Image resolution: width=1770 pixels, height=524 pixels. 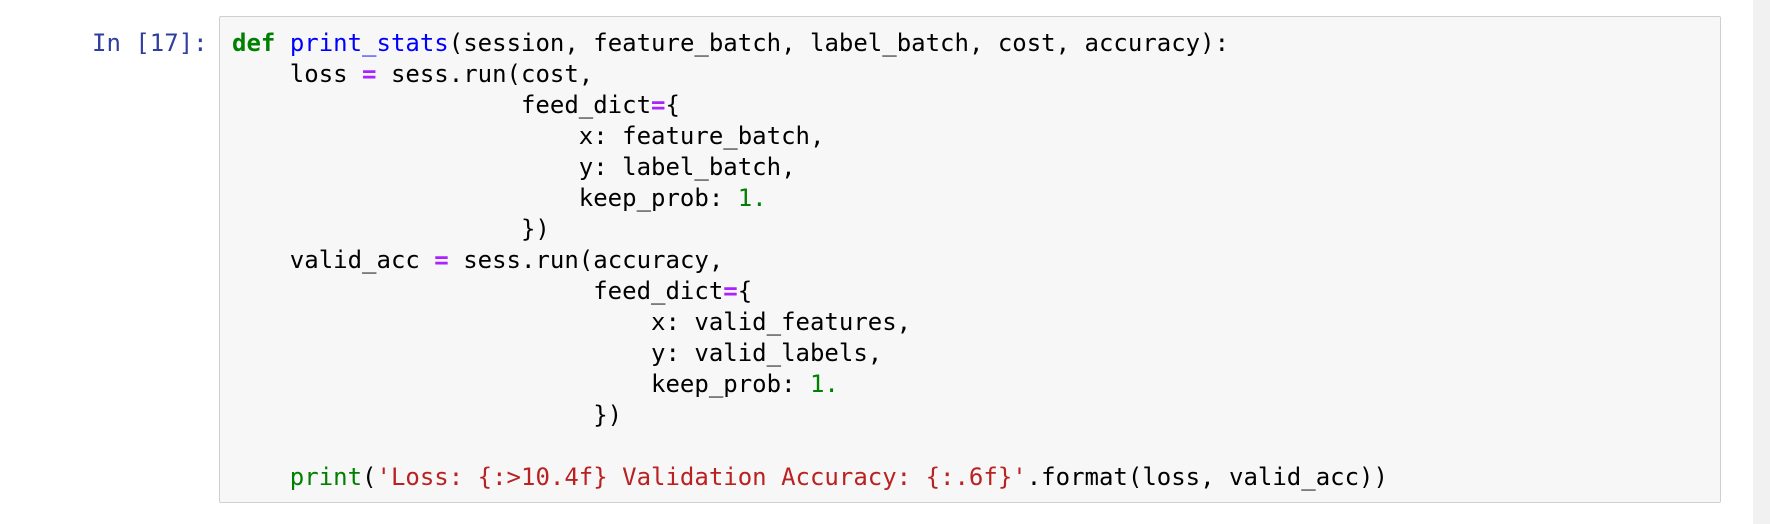 I want to click on code-token: x: valid_features,, so click(x=572, y=322).